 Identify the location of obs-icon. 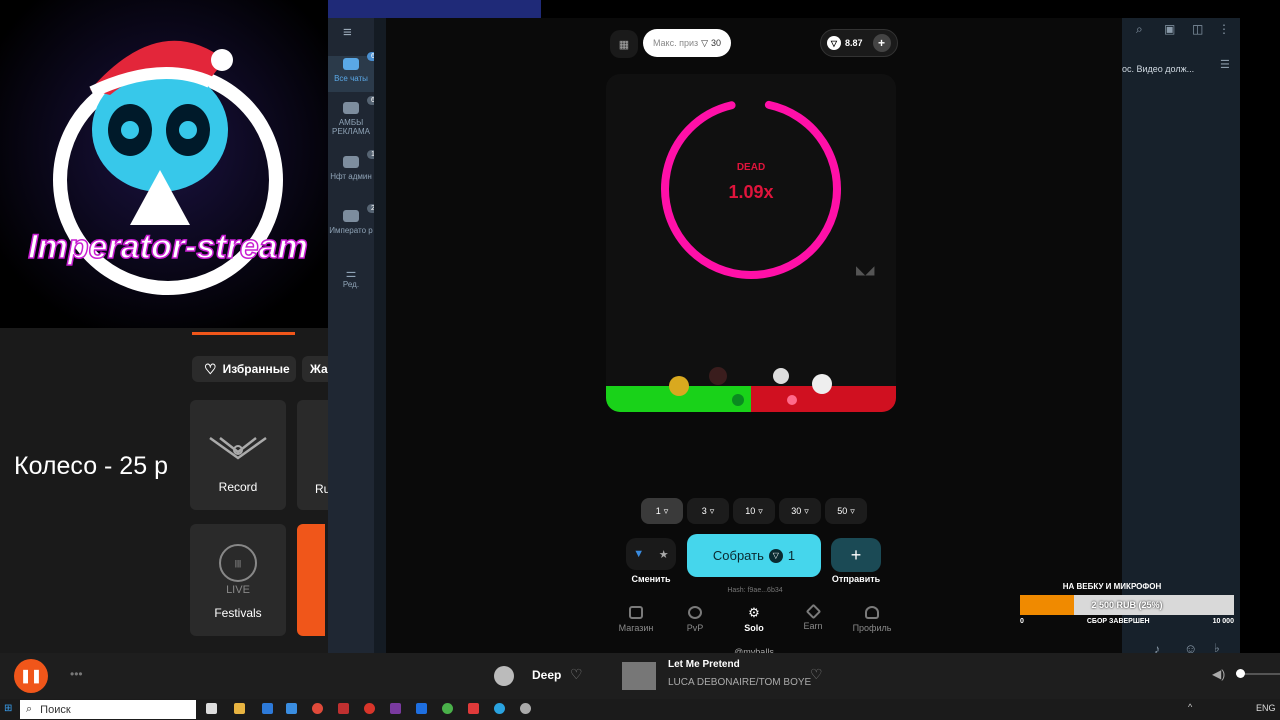
(525, 708).